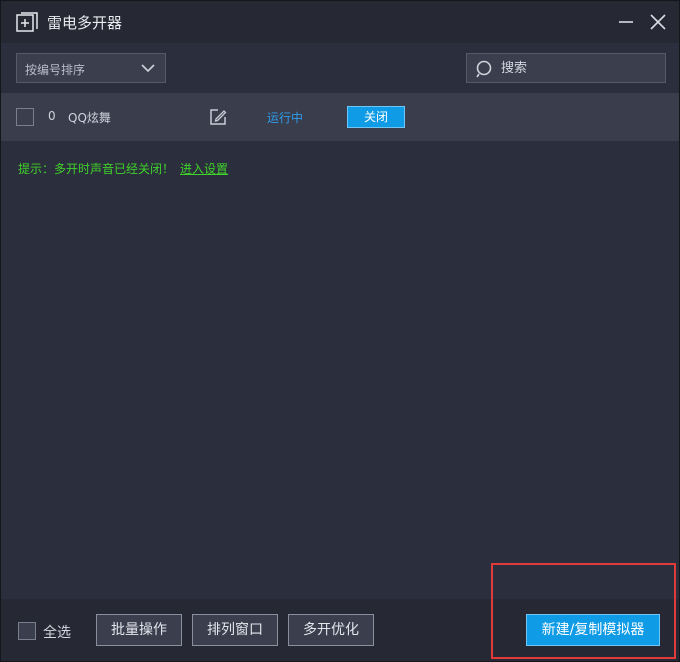  What do you see at coordinates (578, 68) in the screenshot?
I see `search-input` at bounding box center [578, 68].